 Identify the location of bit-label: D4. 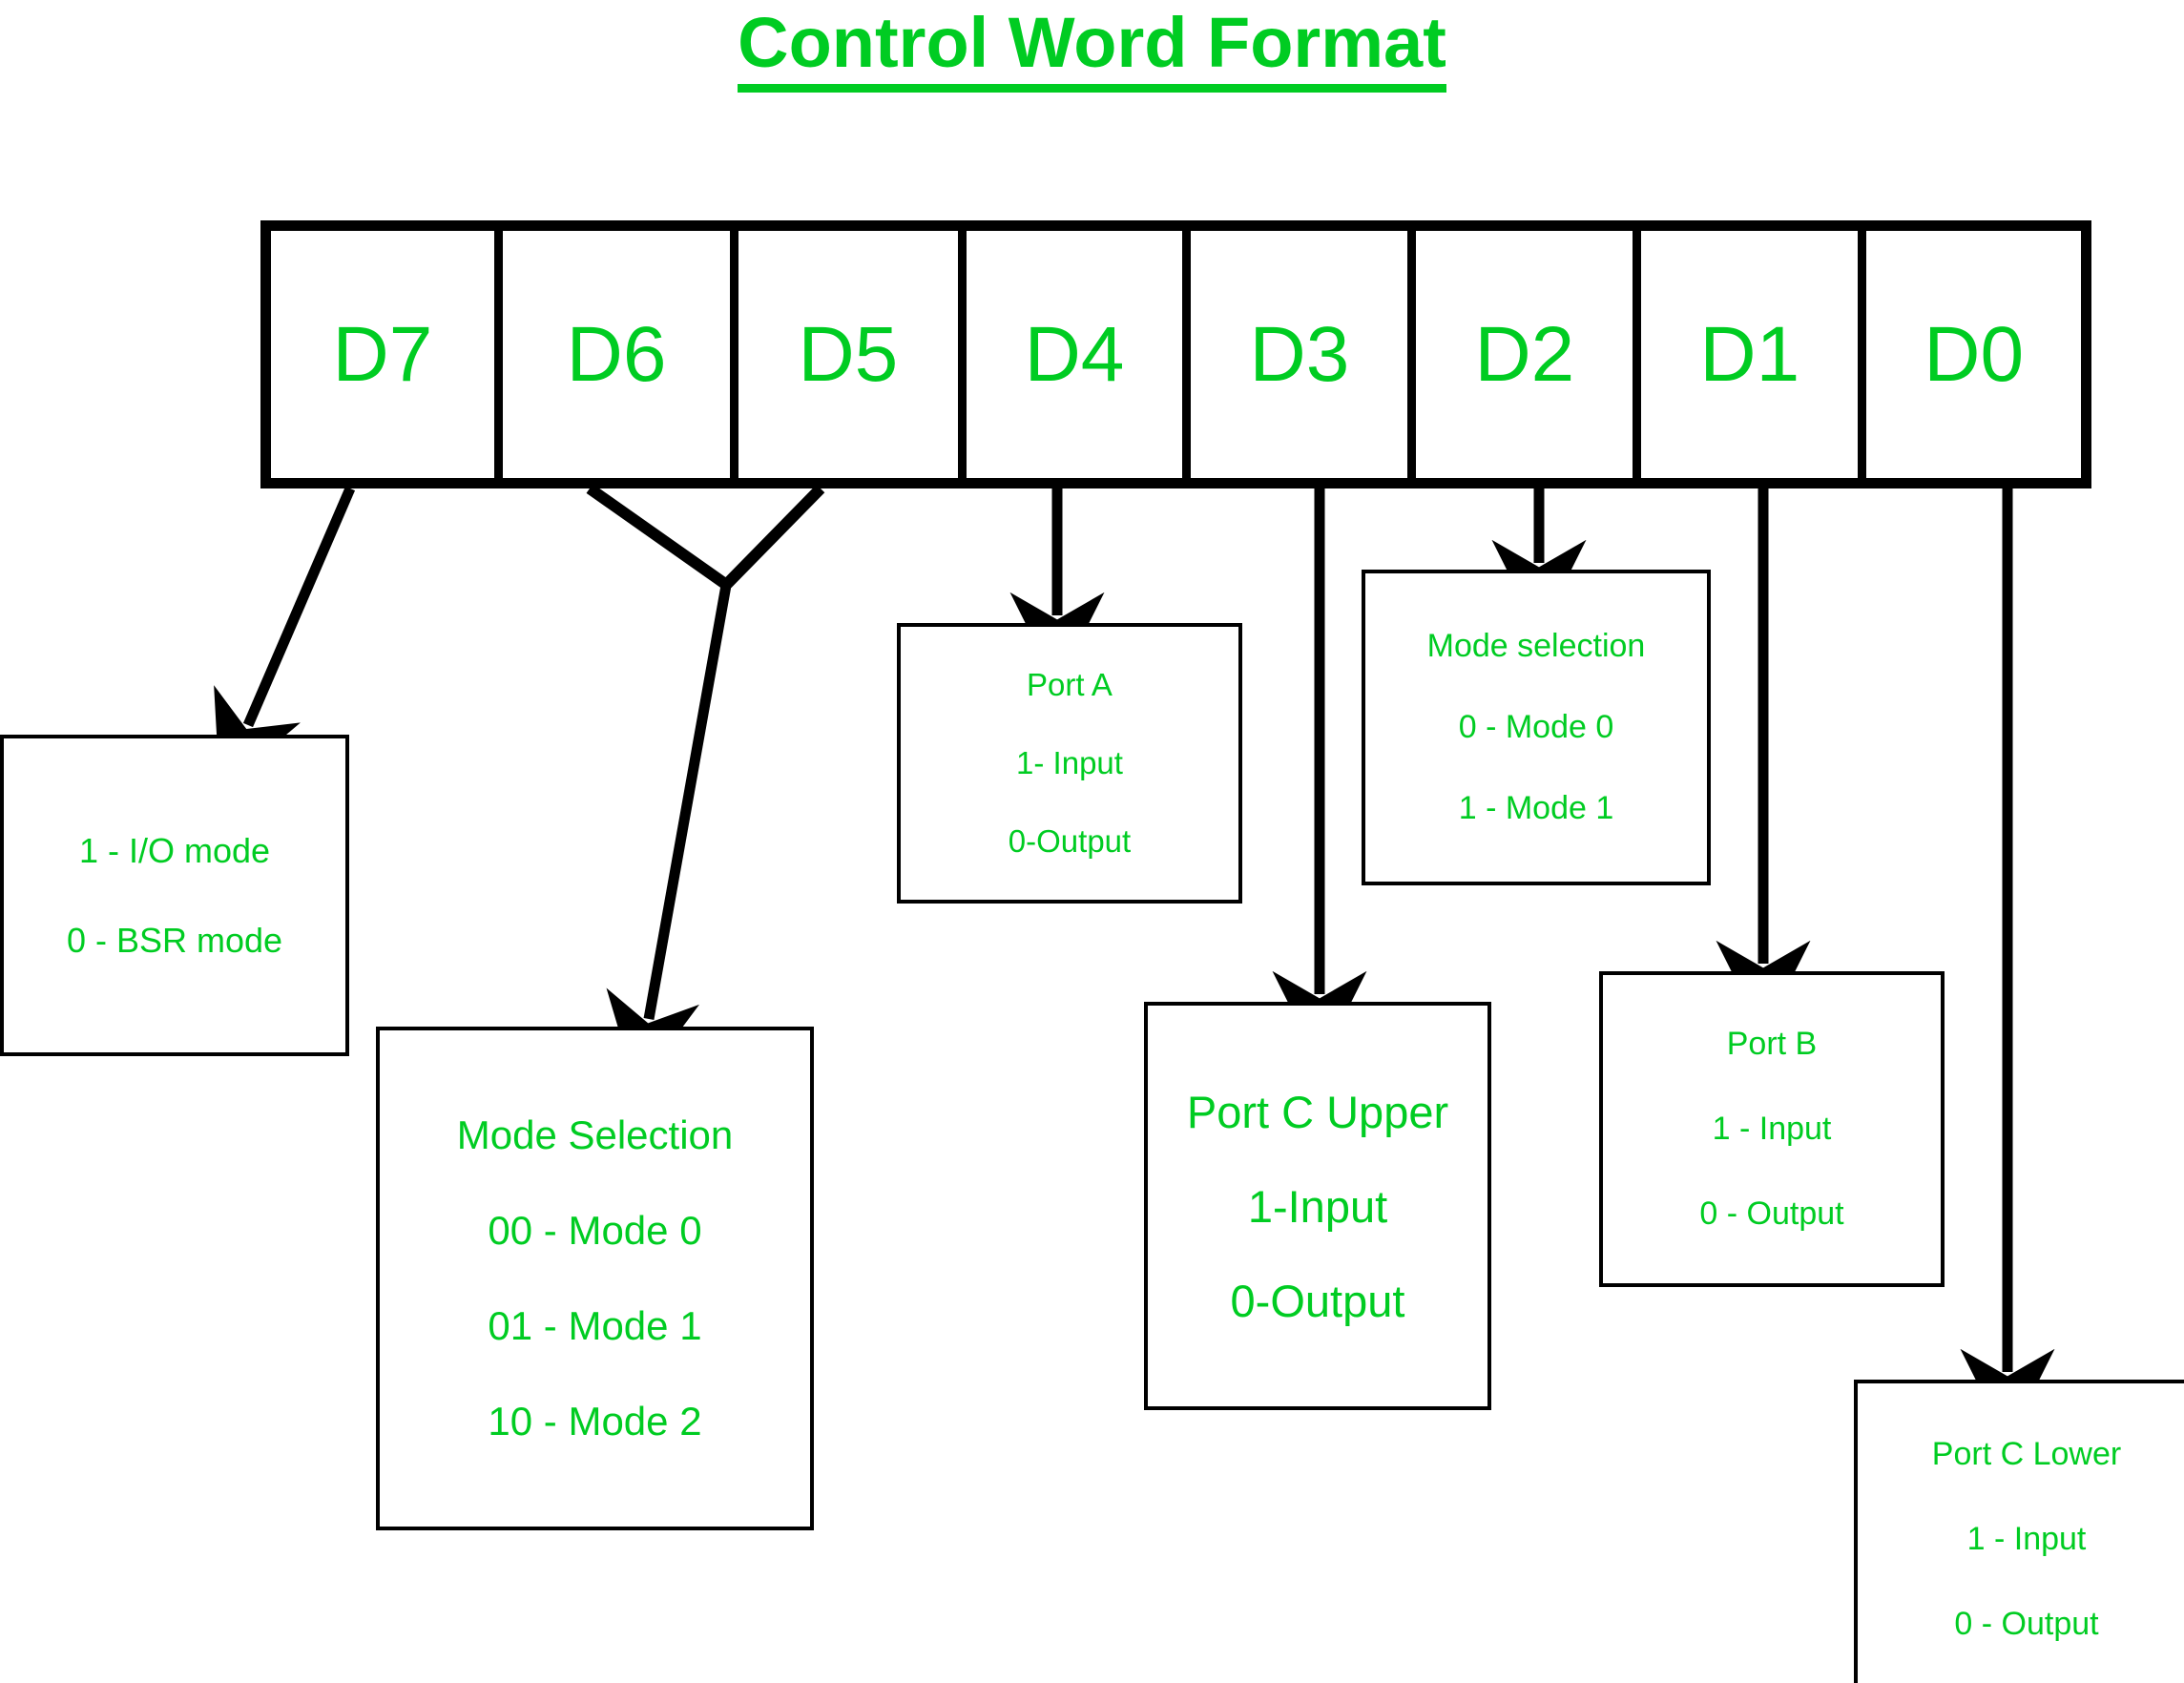
(1074, 354).